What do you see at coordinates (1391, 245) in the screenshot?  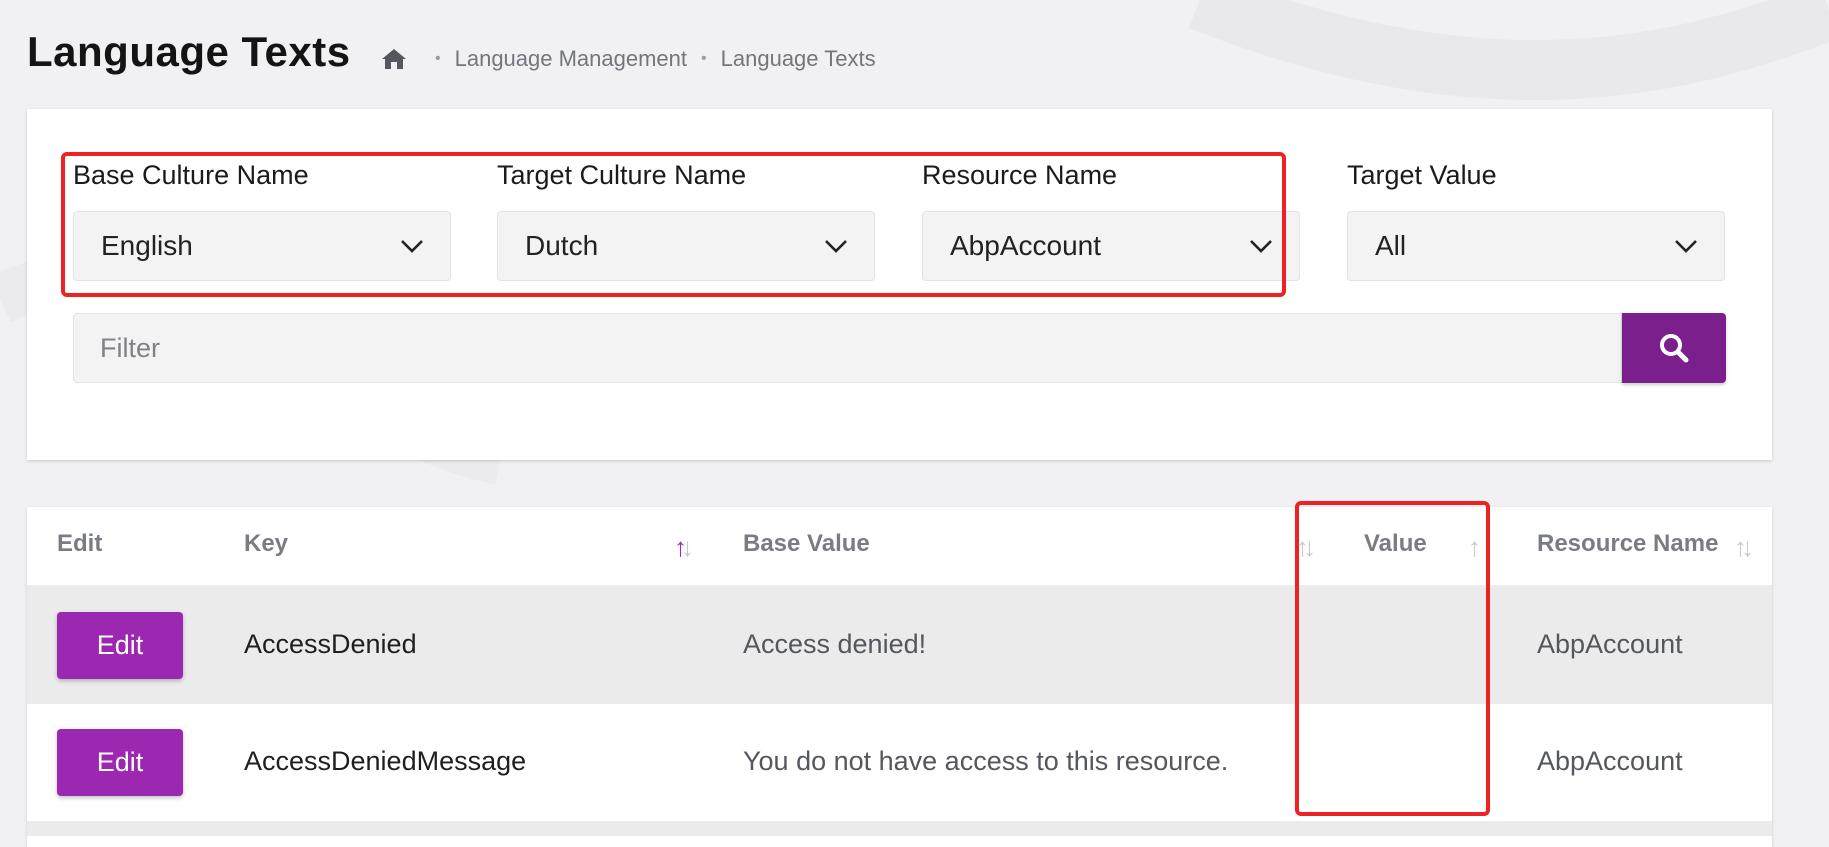 I see `target-value-value: All` at bounding box center [1391, 245].